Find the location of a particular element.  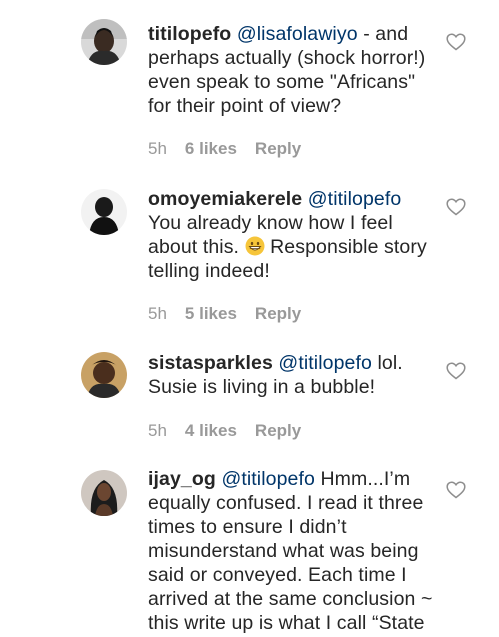

comment-username: sistasparkles is located at coordinates (210, 363).